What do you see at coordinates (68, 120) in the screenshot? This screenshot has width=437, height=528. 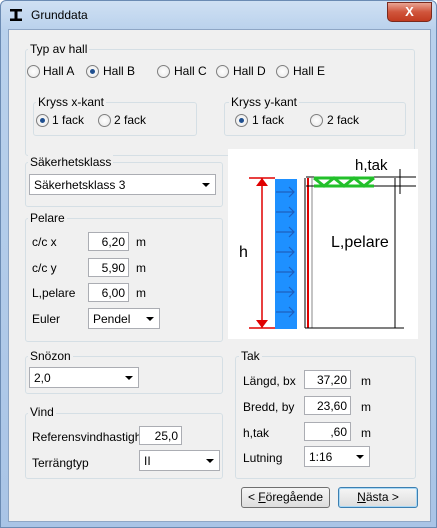 I see `radio-kryss-x-1-label: 1 fack` at bounding box center [68, 120].